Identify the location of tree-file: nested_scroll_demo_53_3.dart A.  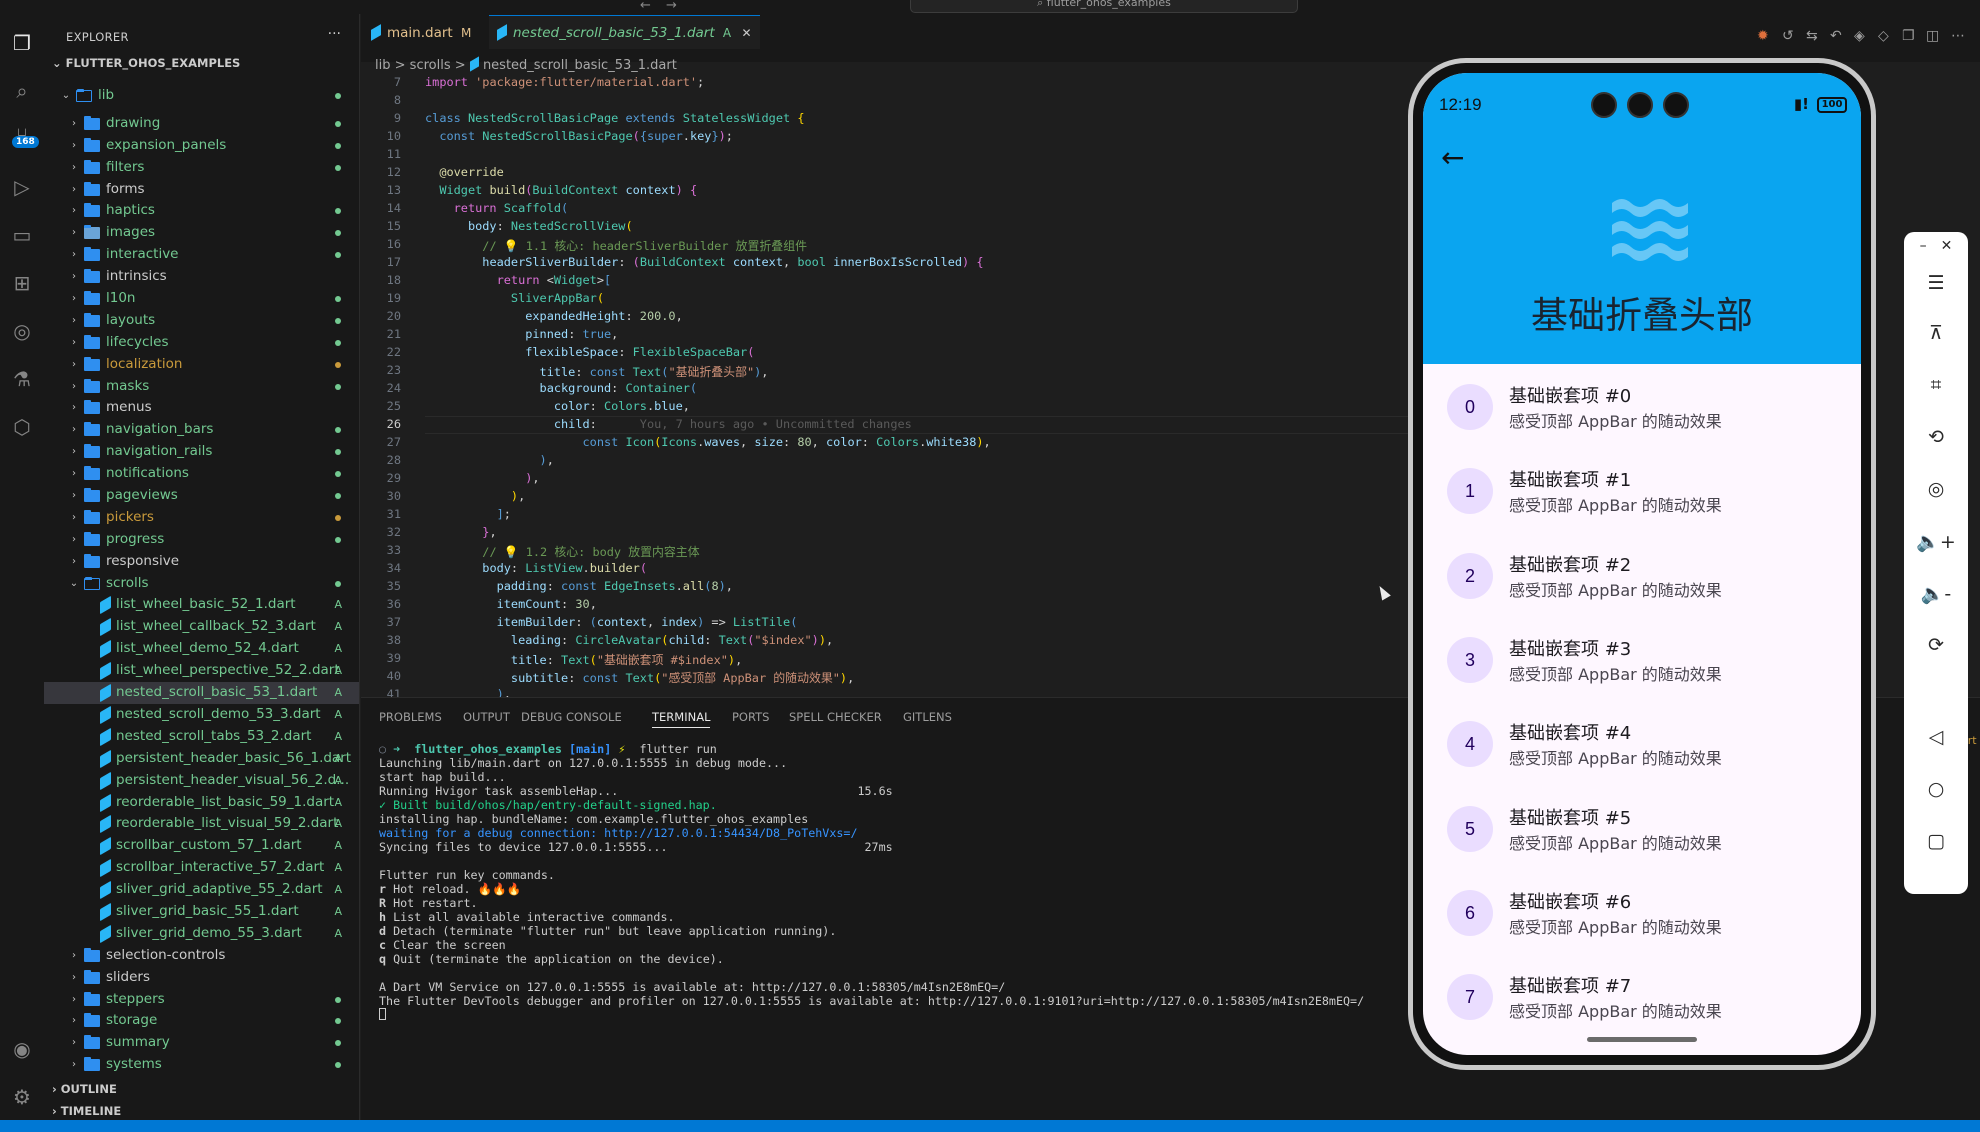
(201, 715).